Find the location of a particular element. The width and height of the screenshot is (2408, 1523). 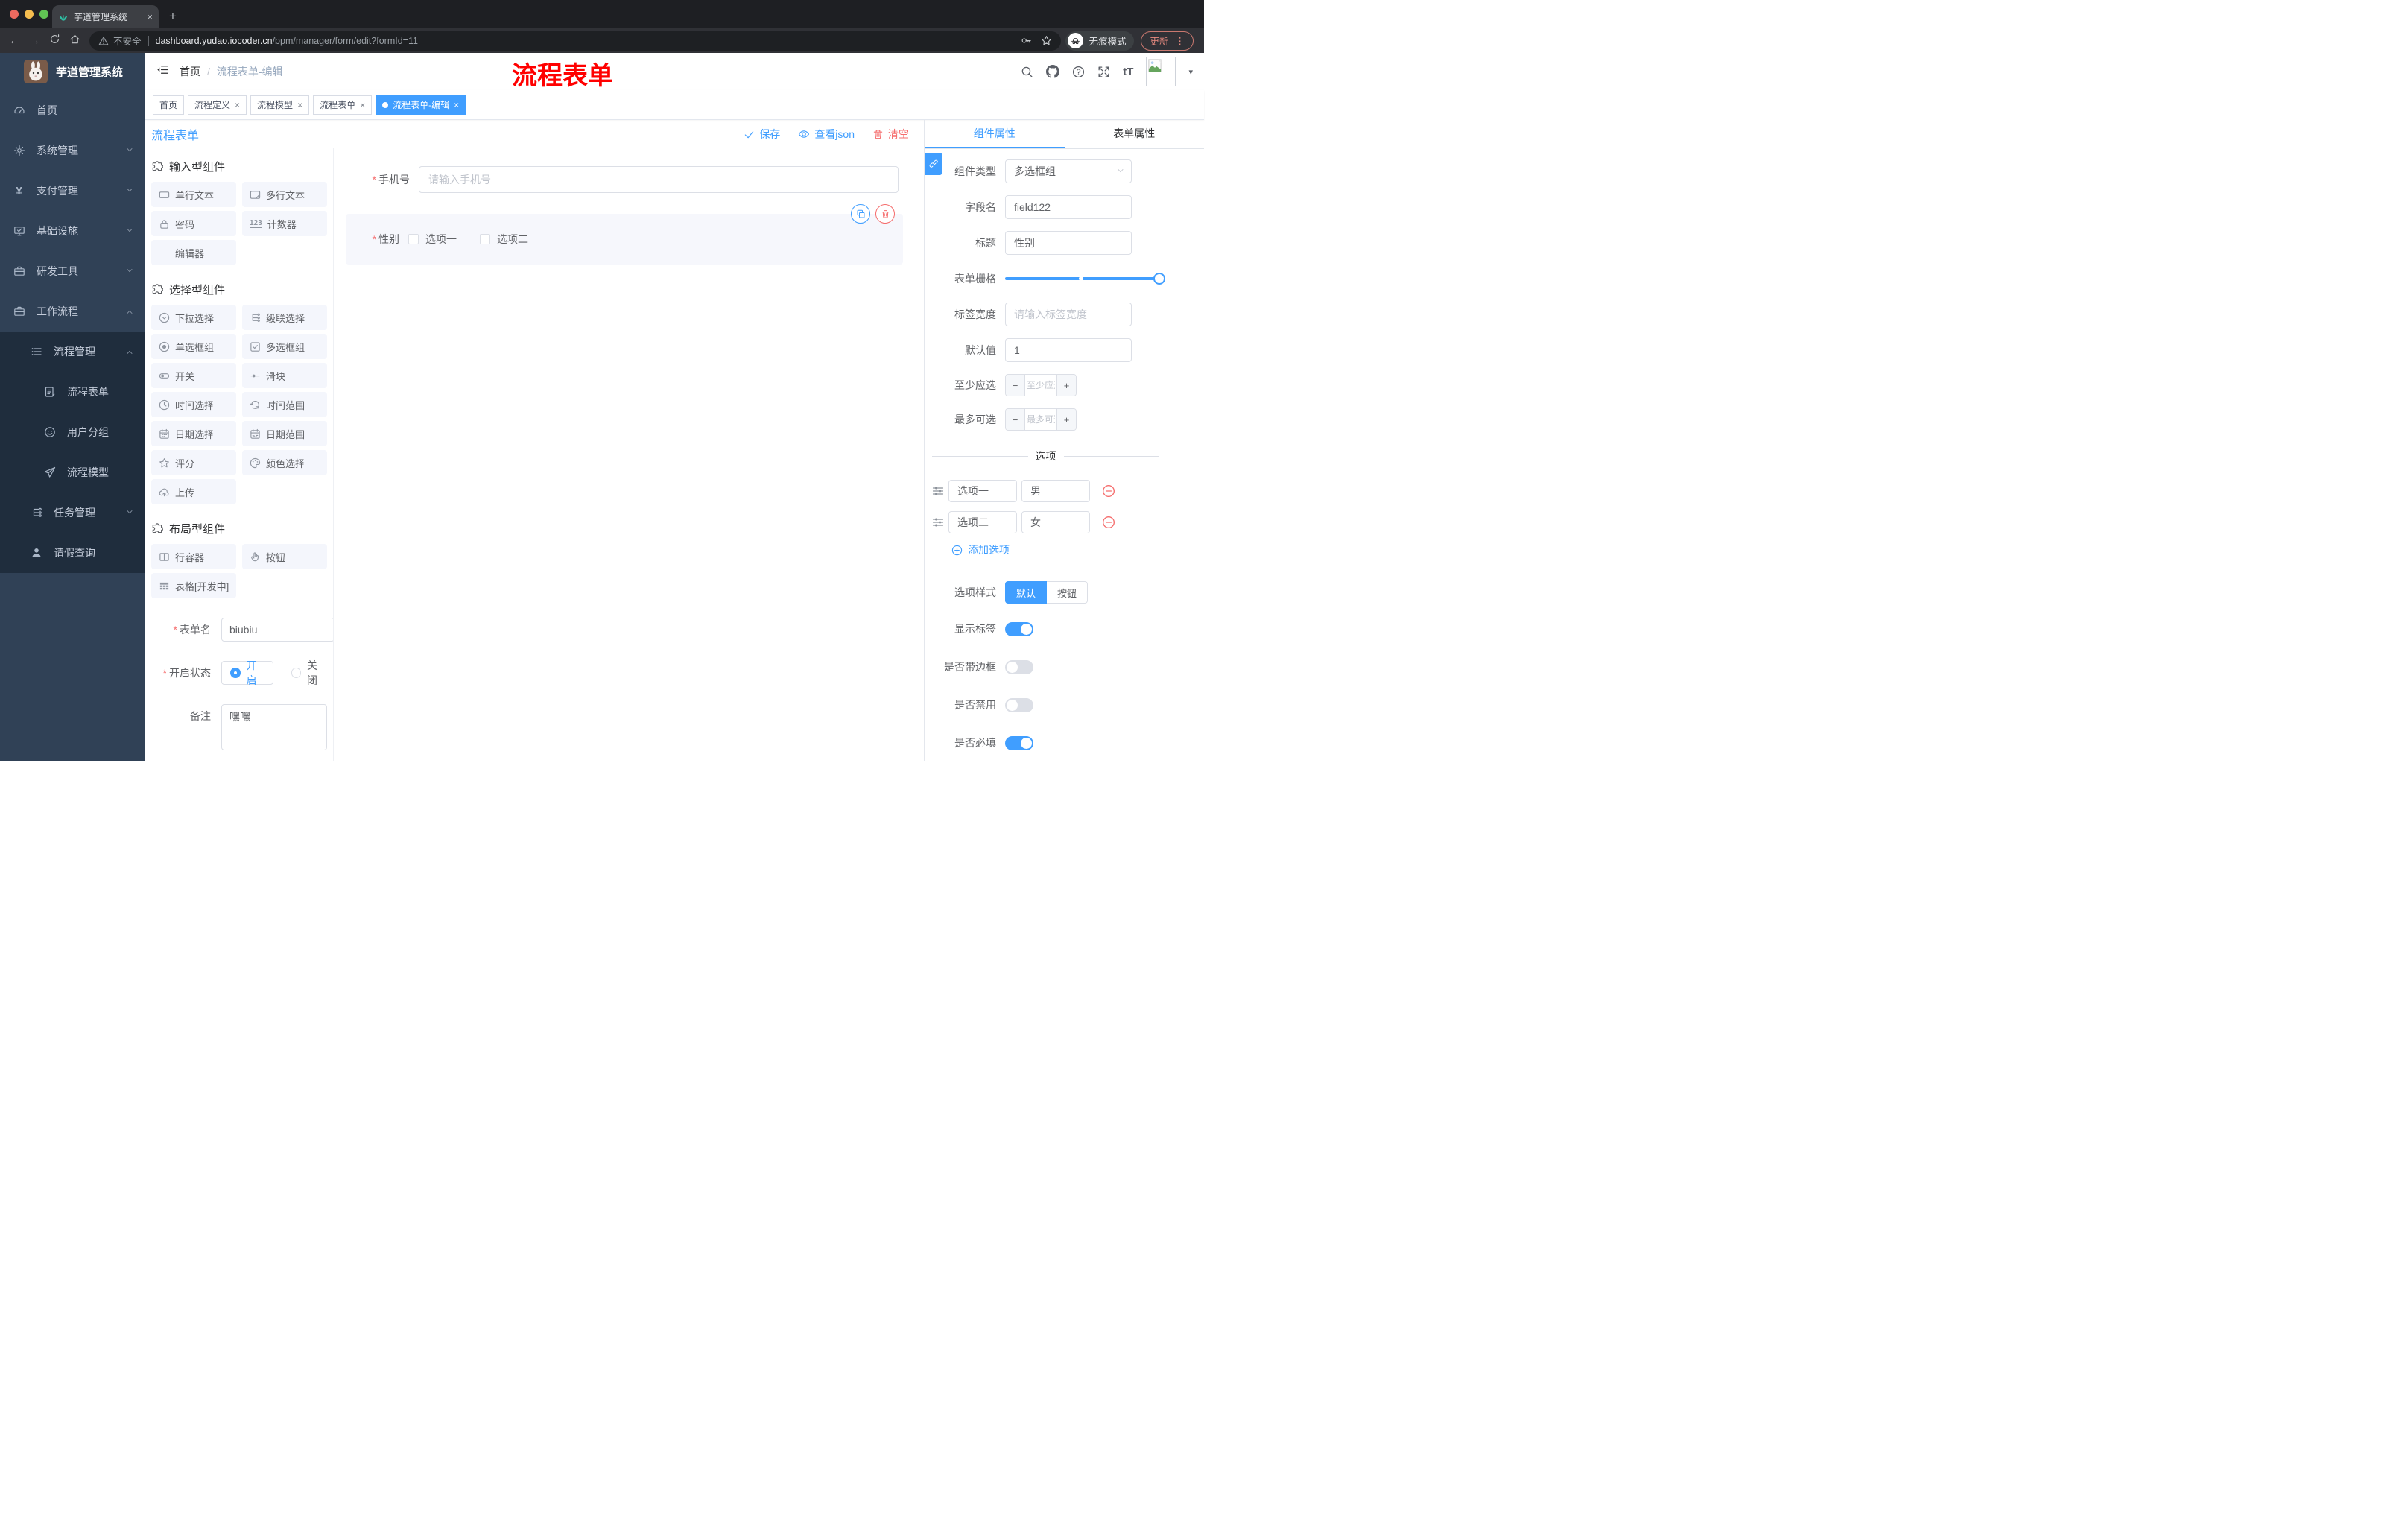

slider-thumb is located at coordinates (1159, 279).